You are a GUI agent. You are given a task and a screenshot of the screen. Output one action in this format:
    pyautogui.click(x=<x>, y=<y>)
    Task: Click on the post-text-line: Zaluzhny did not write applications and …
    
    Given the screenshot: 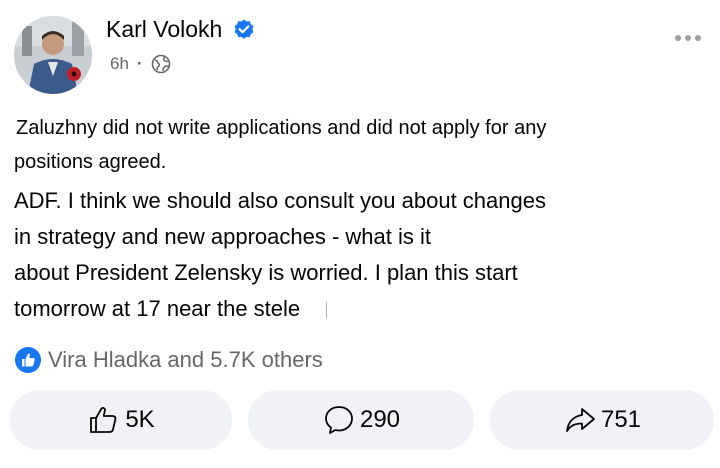 What is the action you would take?
    pyautogui.click(x=281, y=128)
    